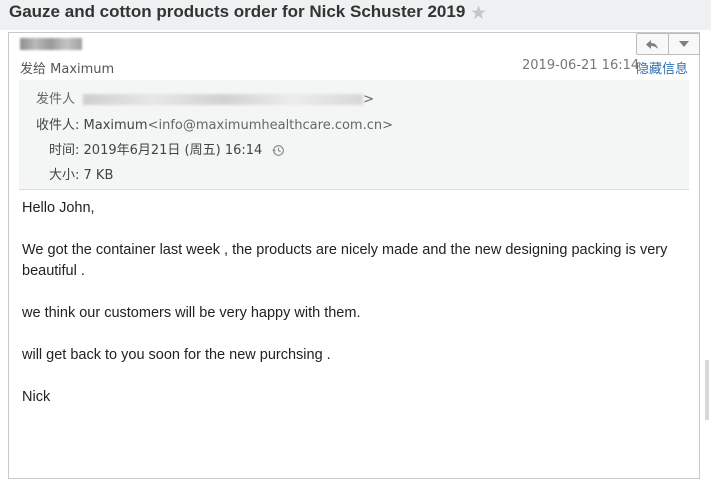  Describe the element at coordinates (270, 125) in the screenshot. I see `to-email: <info@maximumhealthcare.com.cn>` at that location.